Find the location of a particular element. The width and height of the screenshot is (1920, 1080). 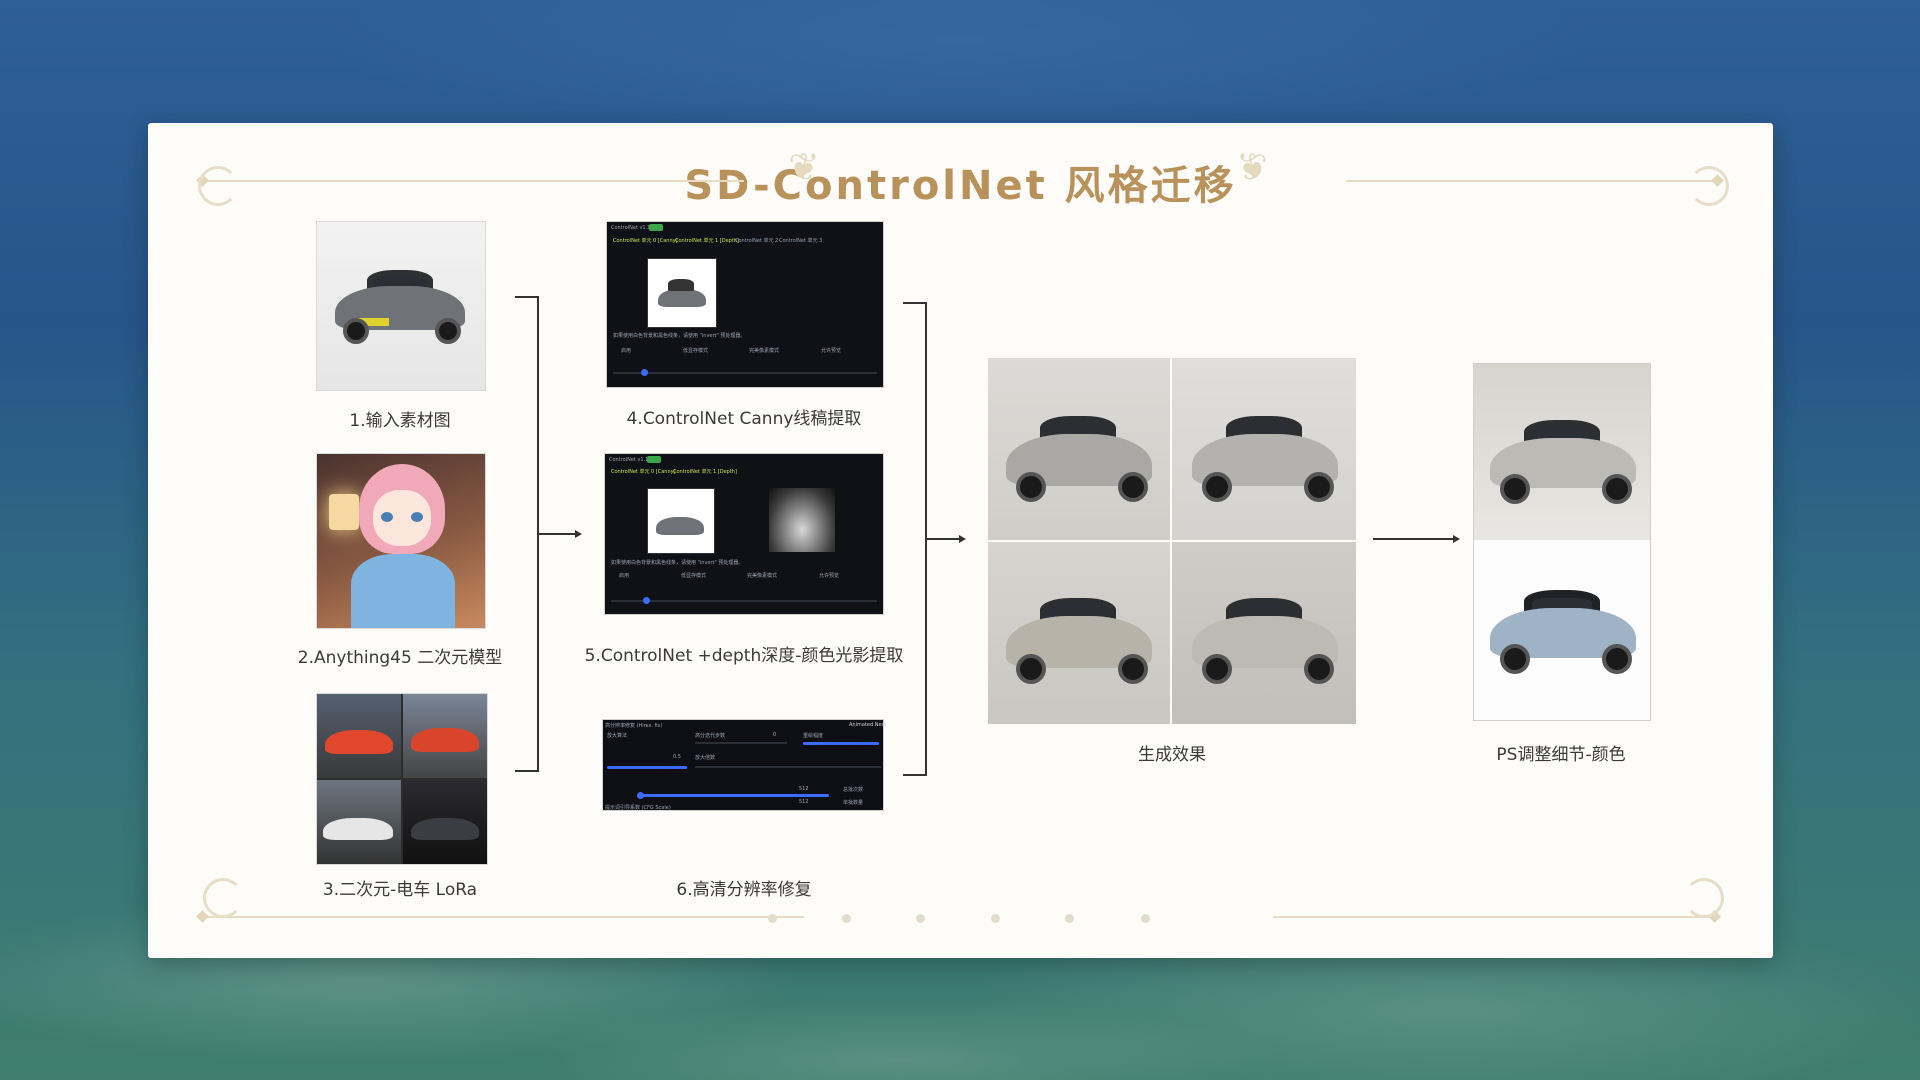

final-label: PS调整细节-颜色 is located at coordinates (1561, 755).